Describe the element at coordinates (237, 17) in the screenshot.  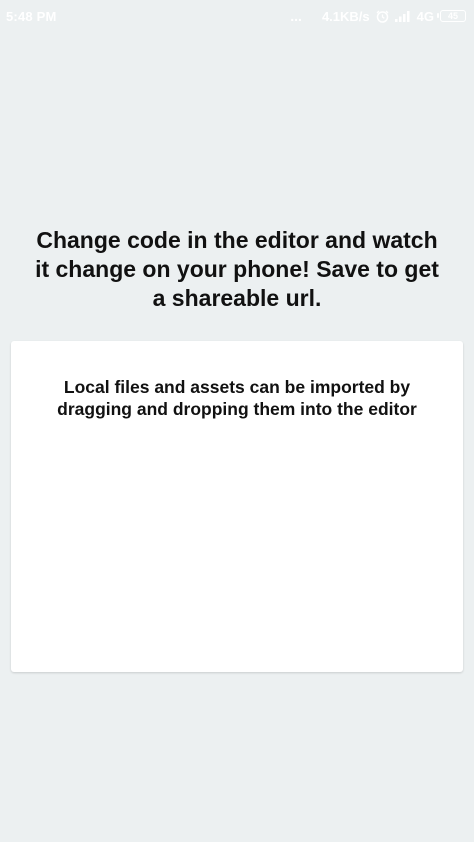
I see `status-bar: 5:48 PM ... 4.1KB/s 4G 45` at that location.